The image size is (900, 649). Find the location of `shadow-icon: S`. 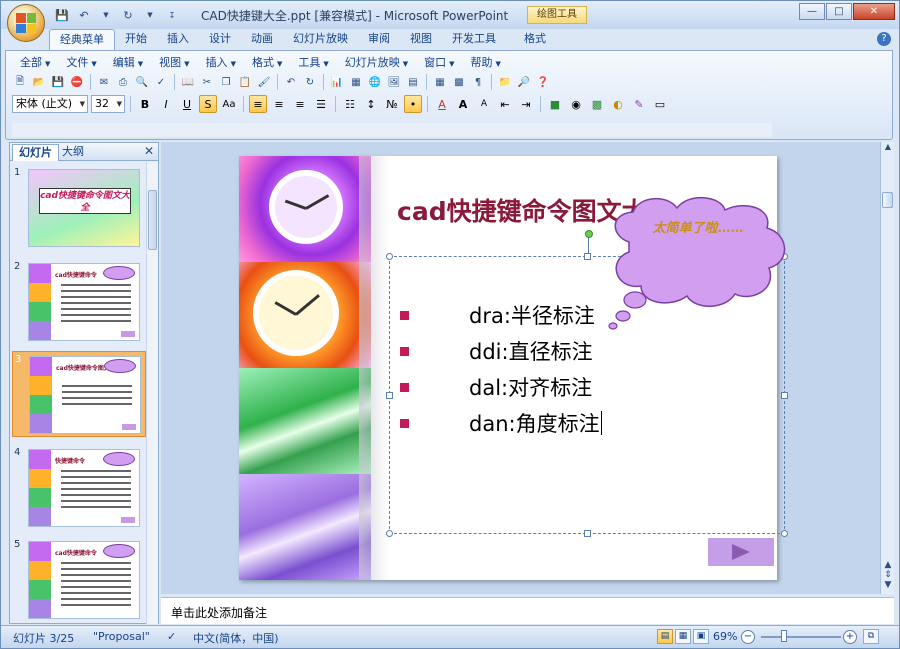

shadow-icon: S is located at coordinates (208, 104).